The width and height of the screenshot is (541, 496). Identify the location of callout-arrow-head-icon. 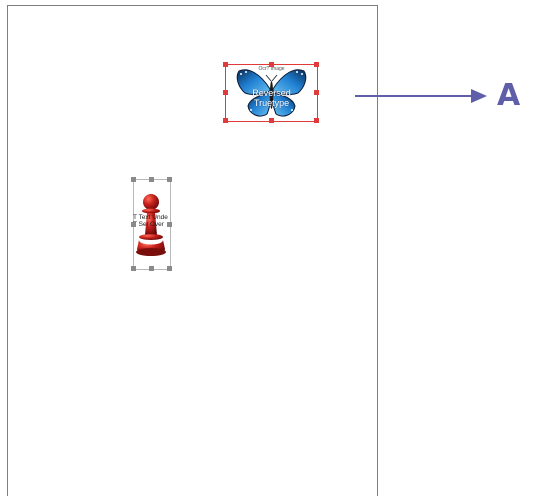
(479, 96).